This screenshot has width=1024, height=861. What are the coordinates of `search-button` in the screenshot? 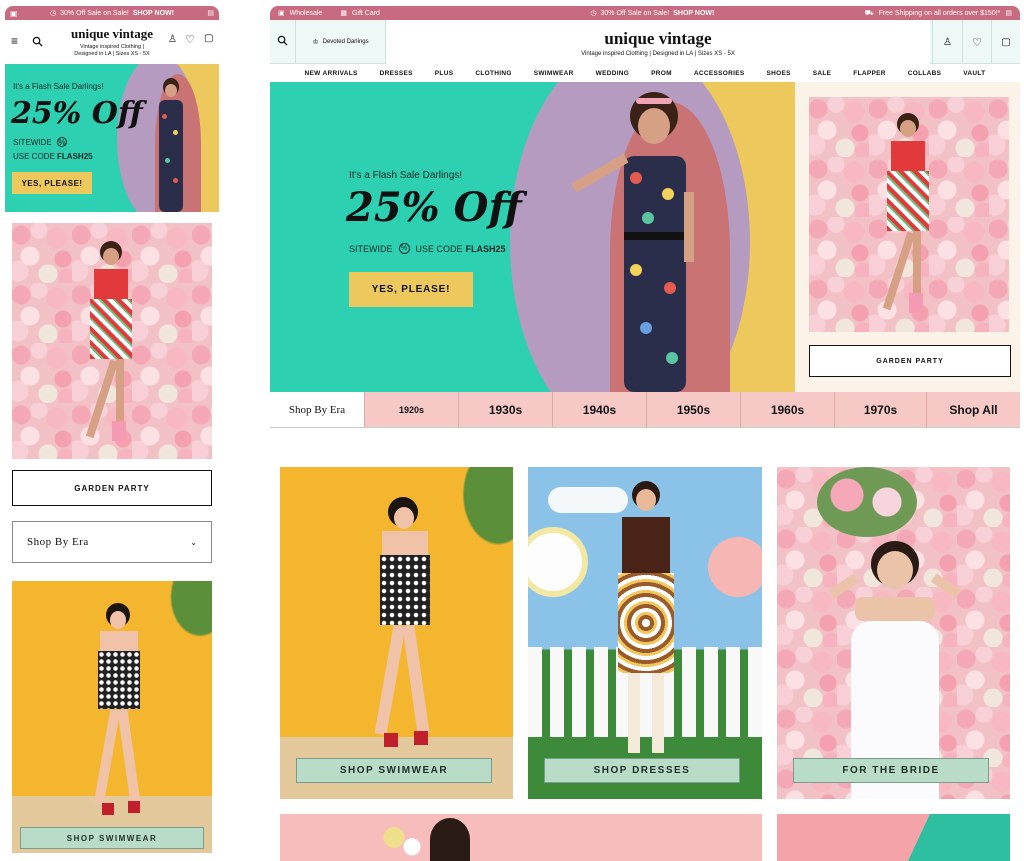 It's located at (283, 42).